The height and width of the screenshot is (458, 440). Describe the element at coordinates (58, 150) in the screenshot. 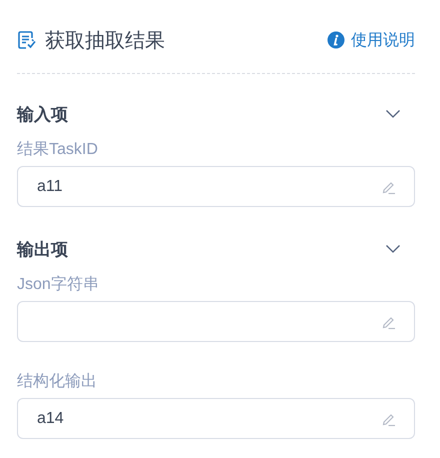

I see `field-label: 结果TaskID` at that location.